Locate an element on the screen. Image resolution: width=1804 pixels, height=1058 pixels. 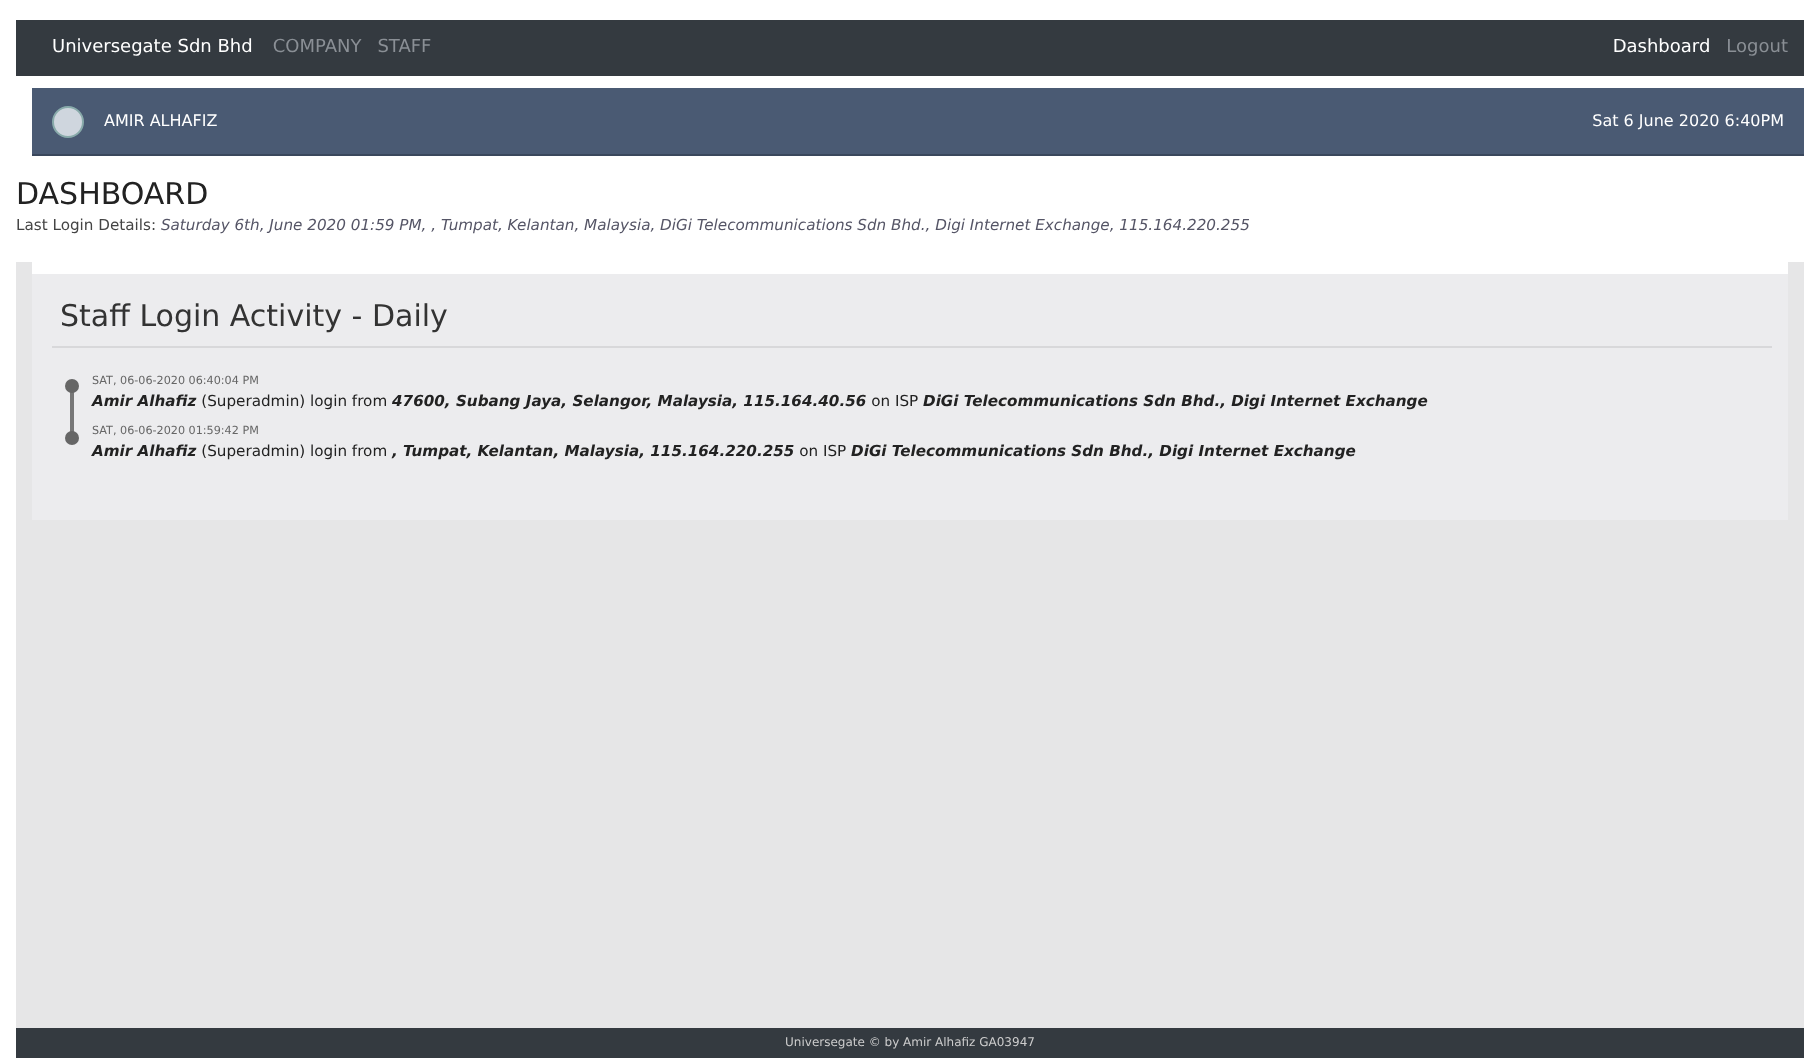
user-name: AMIR ALHAFIZ is located at coordinates (161, 121).